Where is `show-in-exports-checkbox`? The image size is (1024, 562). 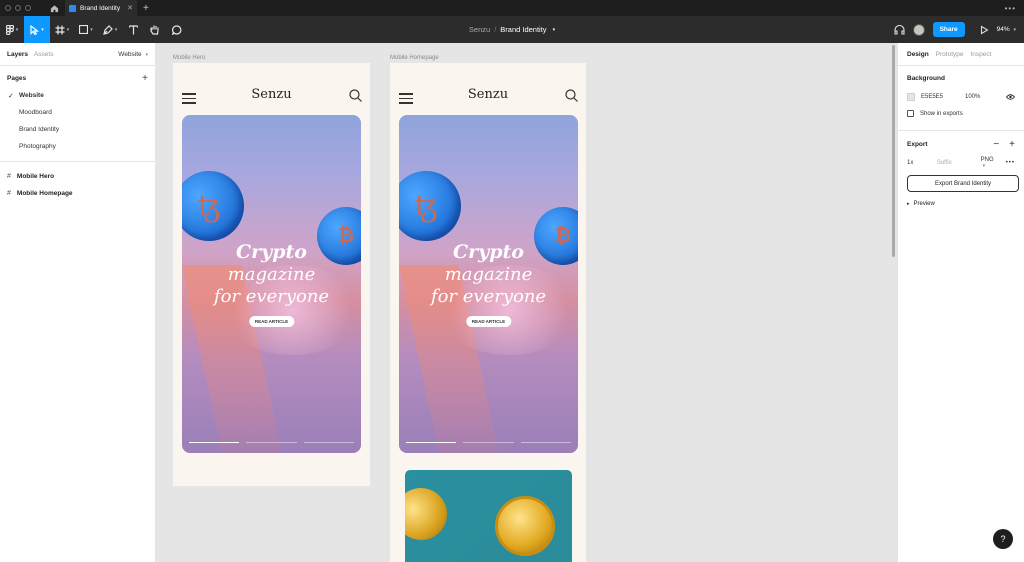
show-in-exports-checkbox is located at coordinates (910, 113).